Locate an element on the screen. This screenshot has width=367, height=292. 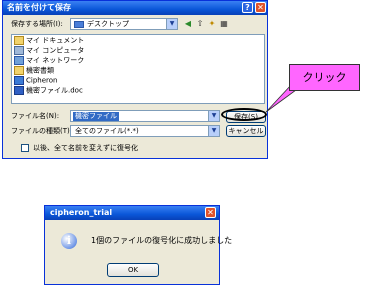
filetype-label: ファイルの種類(T): is located at coordinates (42, 131).